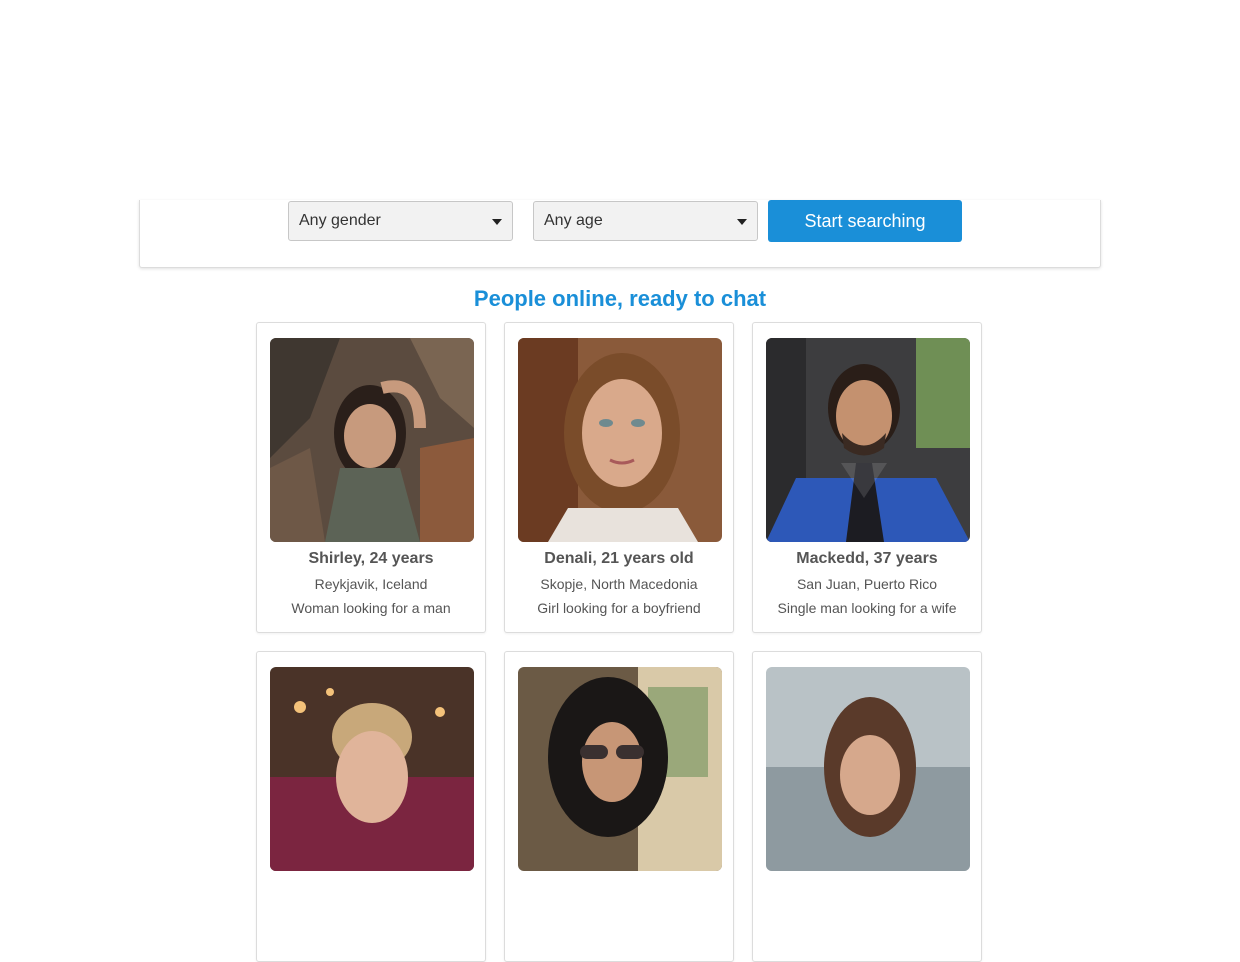 Image resolution: width=1240 pixels, height=962 pixels. Describe the element at coordinates (619, 559) in the screenshot. I see `profile-name: Denali, 21 years old` at that location.